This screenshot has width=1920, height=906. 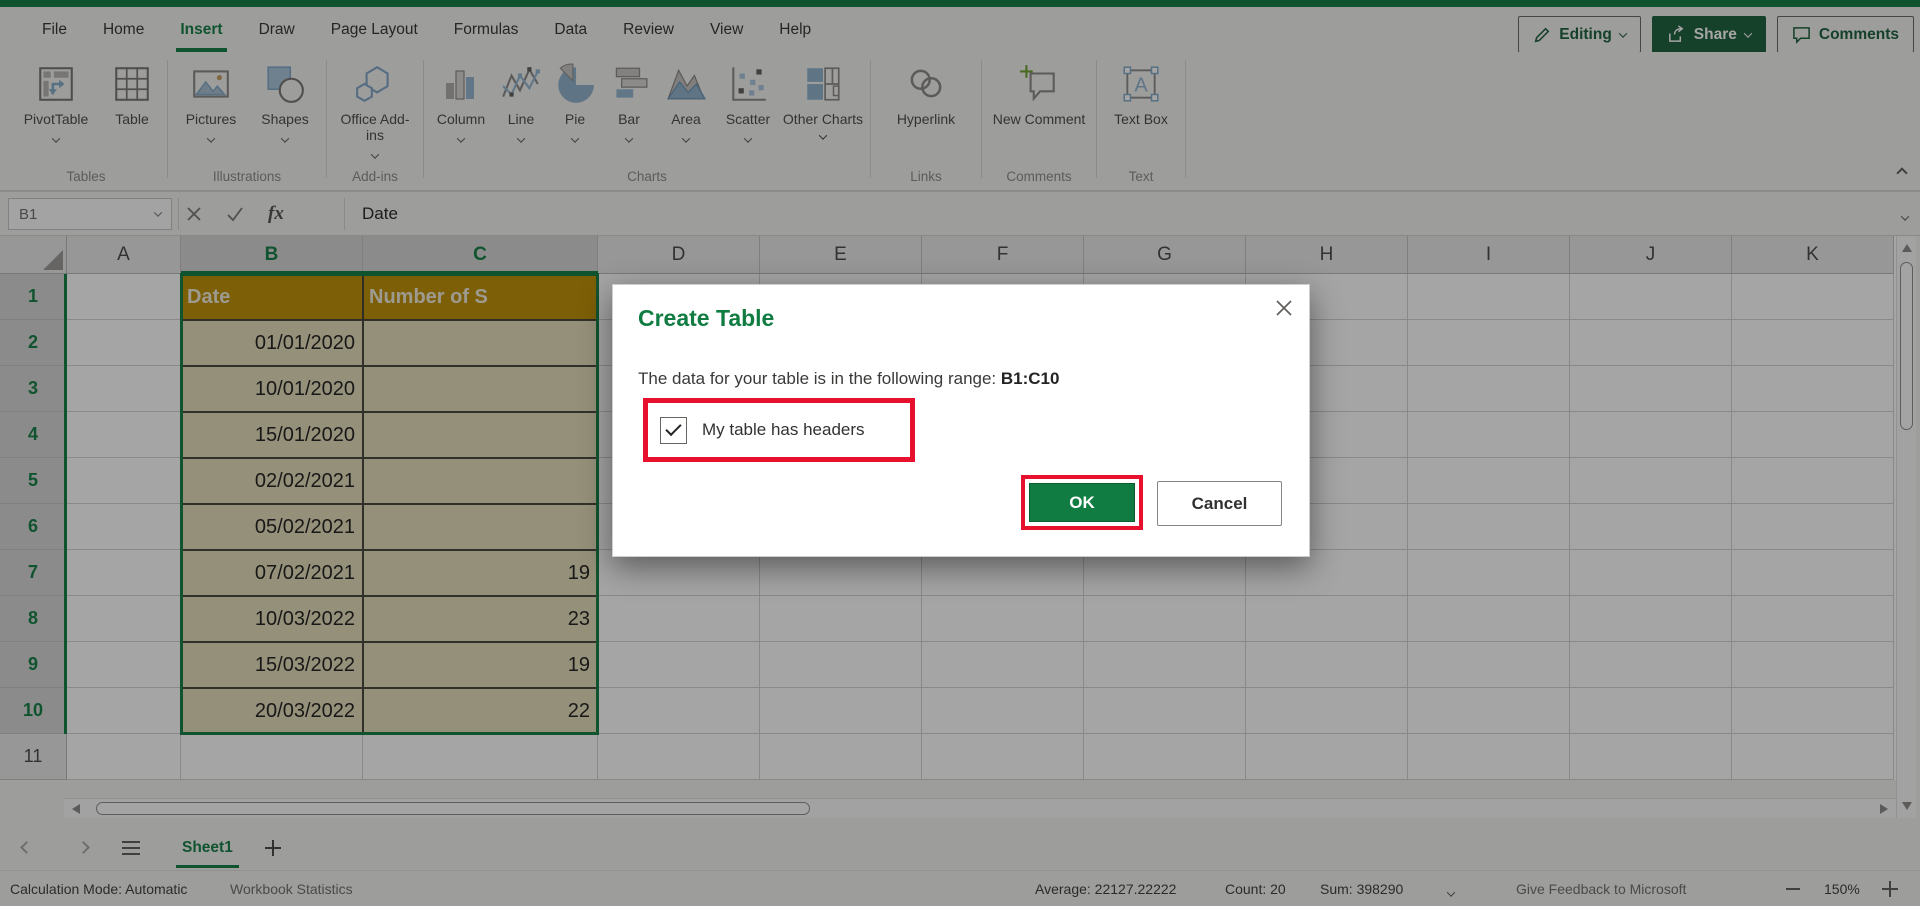 What do you see at coordinates (1030, 378) in the screenshot?
I see `table-range: B1:C10` at bounding box center [1030, 378].